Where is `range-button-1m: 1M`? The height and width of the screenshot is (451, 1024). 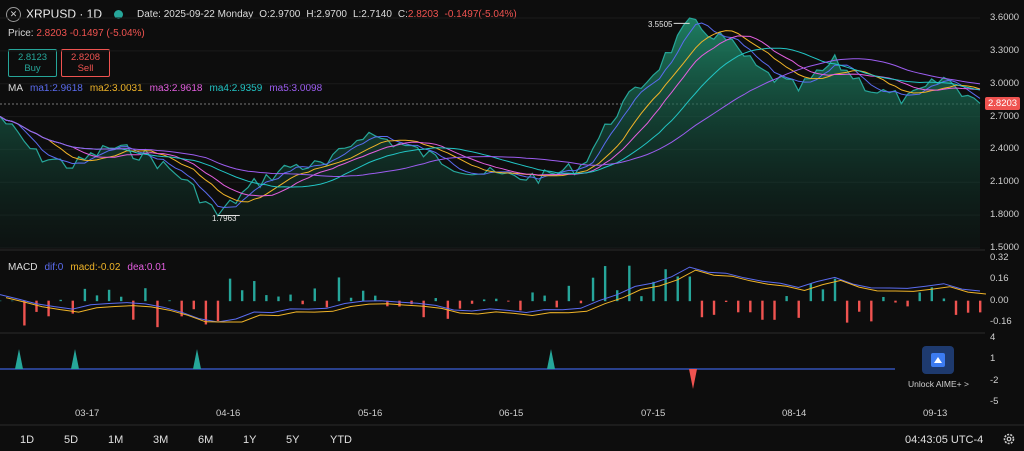
range-button-1m: 1M is located at coordinates (115, 440).